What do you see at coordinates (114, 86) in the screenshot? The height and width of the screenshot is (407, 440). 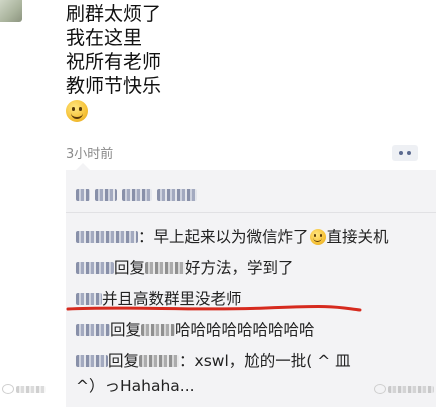 I see `post-text-line-4: 教师节快乐` at bounding box center [114, 86].